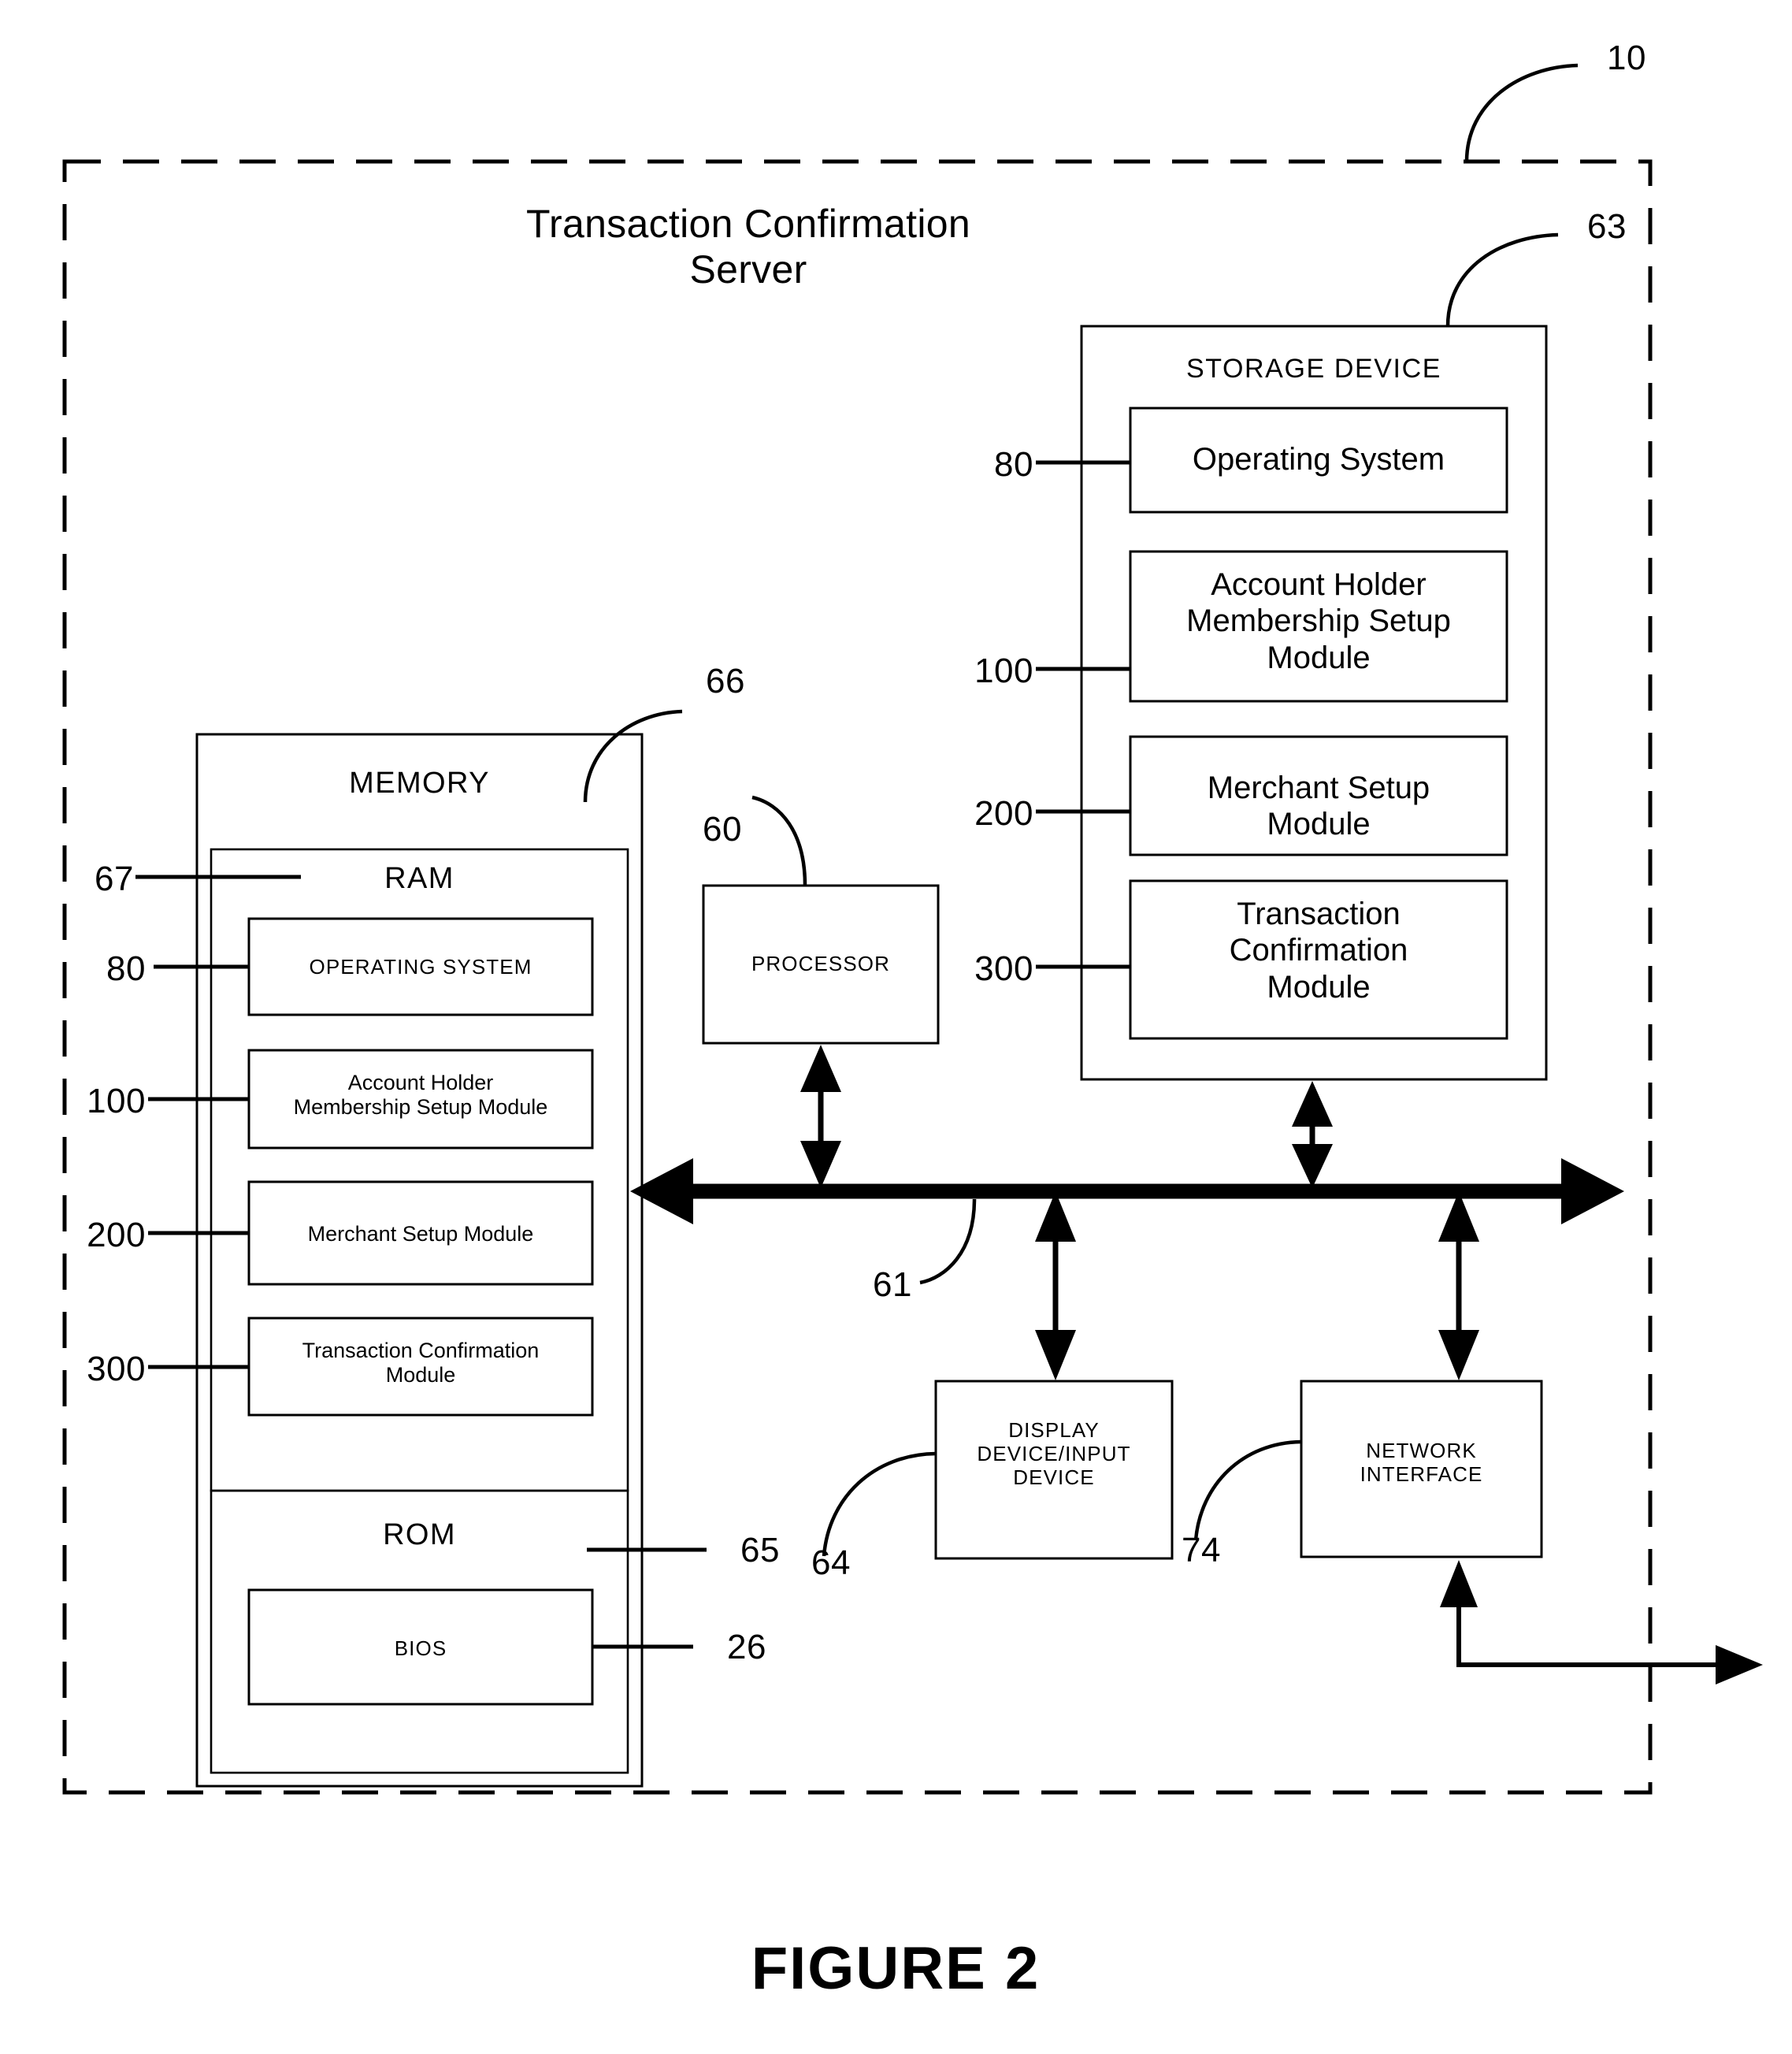 The image size is (1792, 2054). Describe the element at coordinates (420, 1095) in the screenshot. I see `ram-module-label-account-holder: Account Holder Membership Setup Module` at that location.